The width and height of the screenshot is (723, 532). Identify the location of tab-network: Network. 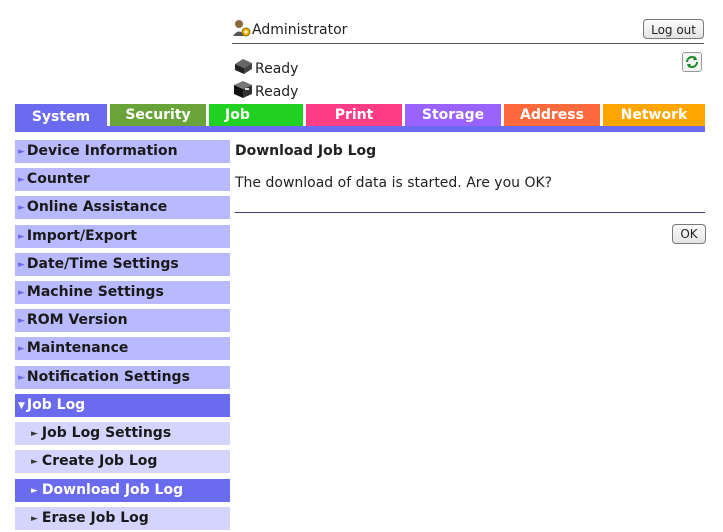
(654, 115).